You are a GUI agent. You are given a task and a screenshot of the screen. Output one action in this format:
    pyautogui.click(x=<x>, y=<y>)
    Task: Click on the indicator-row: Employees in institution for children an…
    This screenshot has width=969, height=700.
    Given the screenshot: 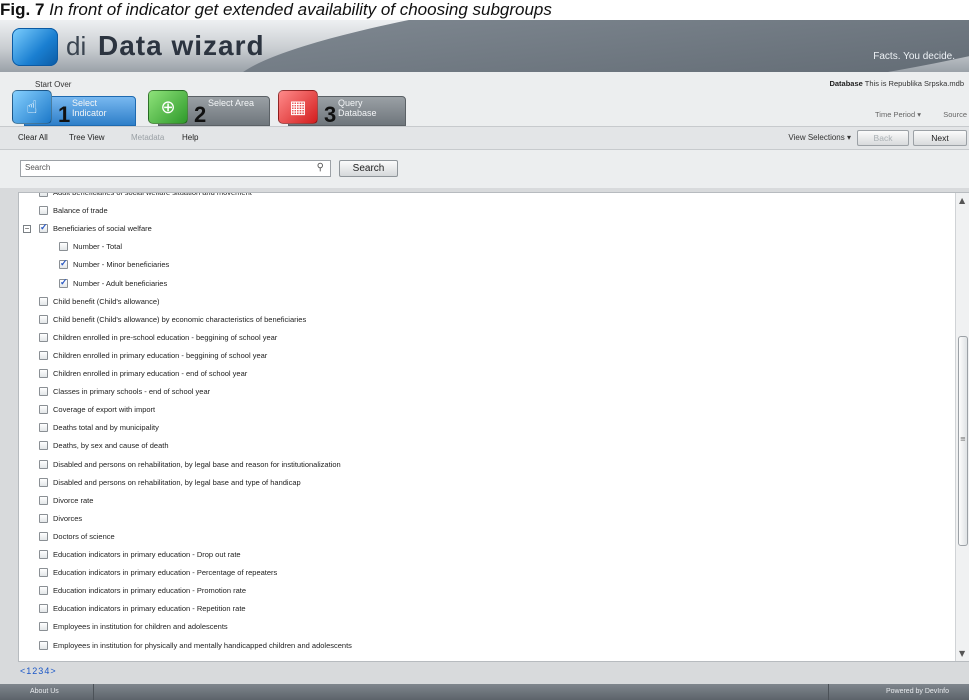 What is the action you would take?
    pyautogui.click(x=484, y=627)
    